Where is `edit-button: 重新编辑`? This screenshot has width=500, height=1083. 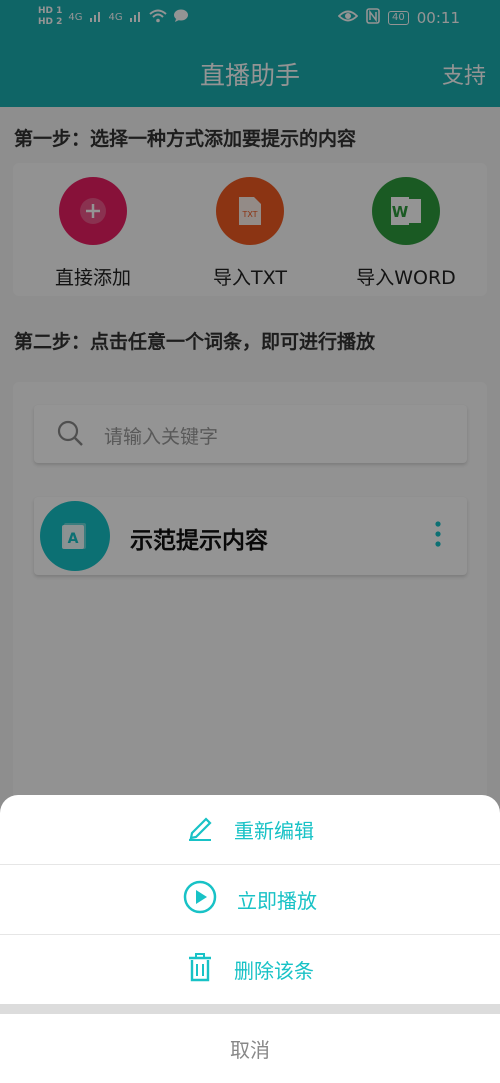
edit-button: 重新编辑 is located at coordinates (250, 829).